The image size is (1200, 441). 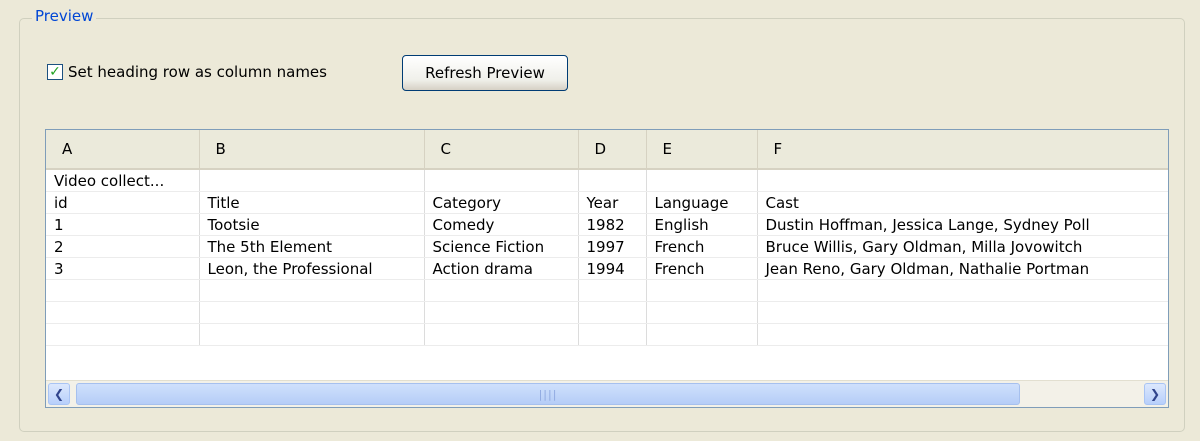 What do you see at coordinates (64, 16) in the screenshot?
I see `preview-group-title: Preview` at bounding box center [64, 16].